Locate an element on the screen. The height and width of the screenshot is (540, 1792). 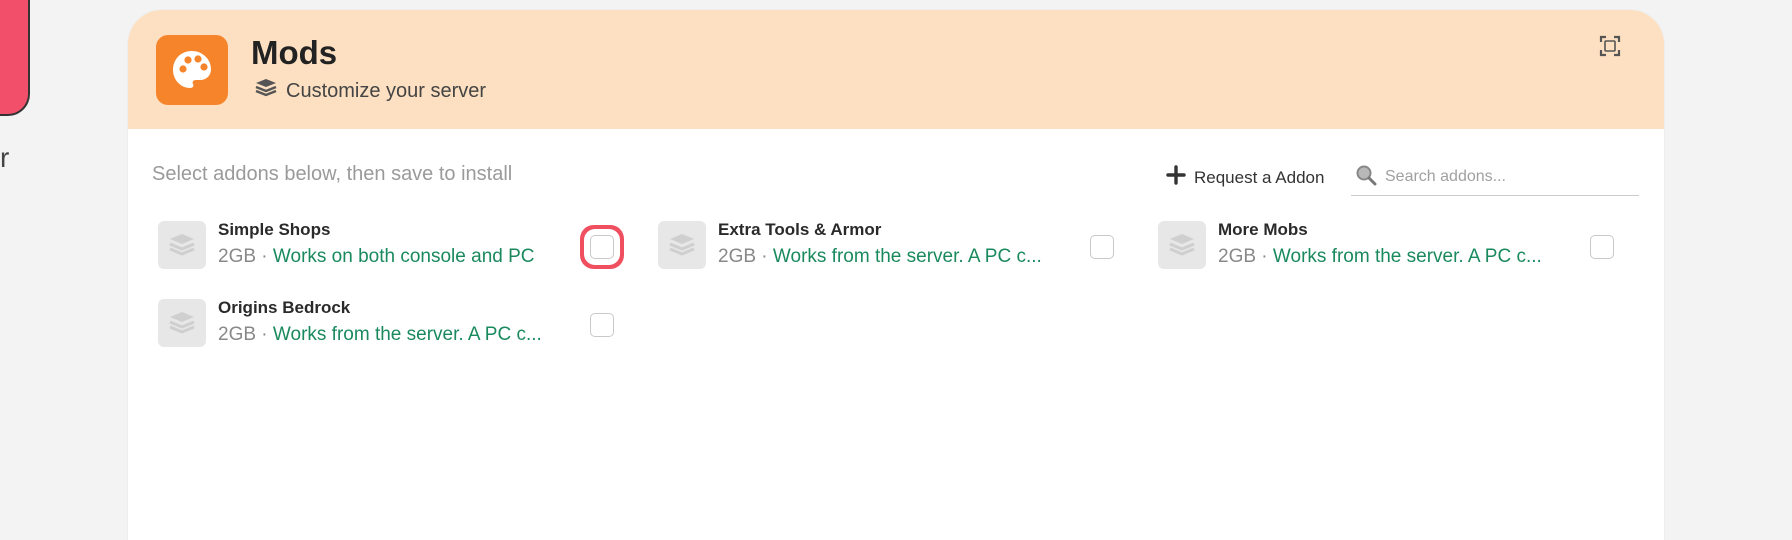
addon-name: Origins Bedrock is located at coordinates (284, 307).